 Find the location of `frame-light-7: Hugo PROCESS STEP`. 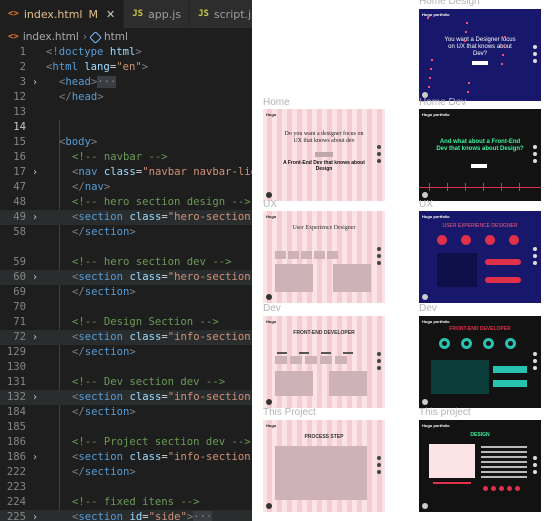

frame-light-7: Hugo PROCESS STEP is located at coordinates (324, 466).